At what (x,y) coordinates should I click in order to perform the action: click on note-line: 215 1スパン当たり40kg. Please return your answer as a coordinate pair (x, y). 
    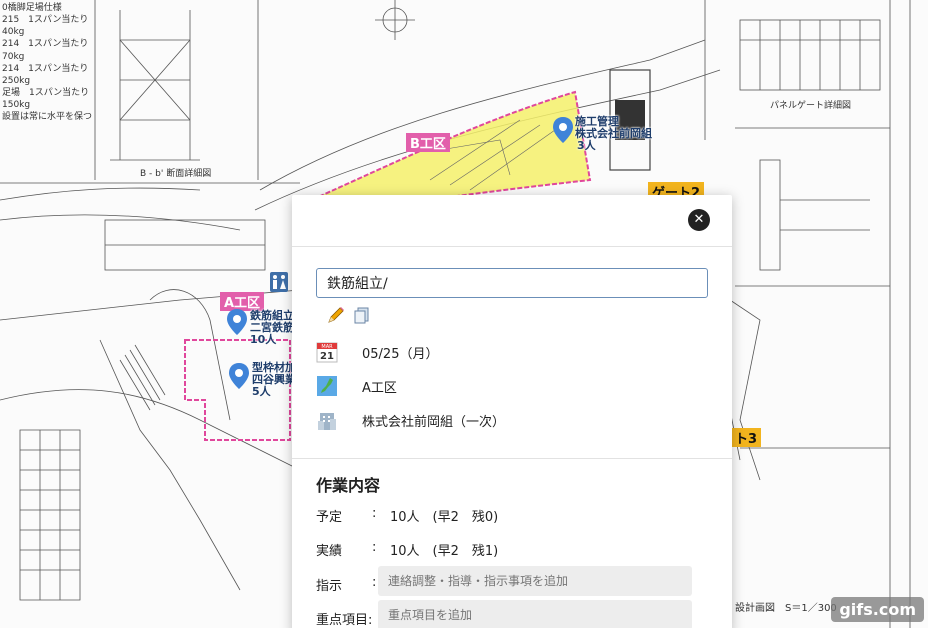
    Looking at the image, I should click on (45, 26).